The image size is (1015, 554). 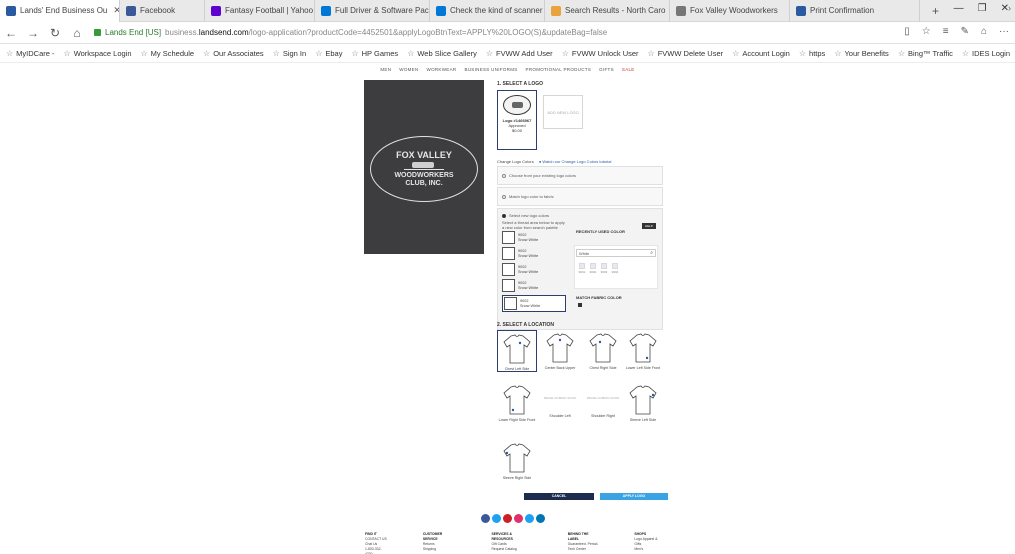 I want to click on browser-tab: Fox Valley Woodworkers, so click(x=730, y=11).